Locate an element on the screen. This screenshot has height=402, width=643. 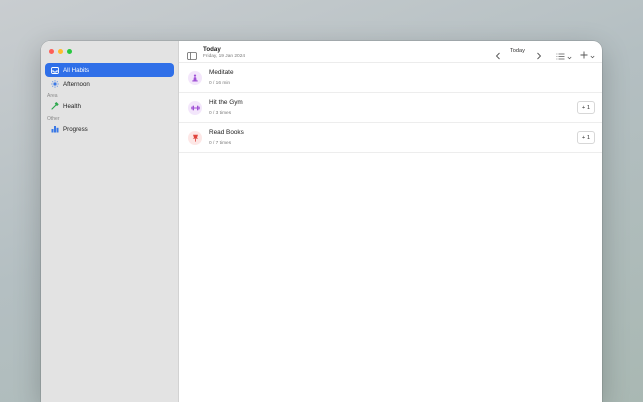
dumbbell-icon is located at coordinates (195, 108).